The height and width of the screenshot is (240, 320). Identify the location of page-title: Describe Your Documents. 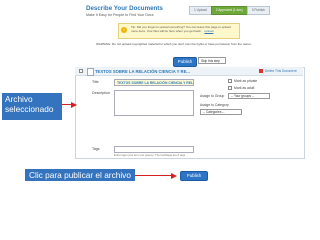
(124, 8).